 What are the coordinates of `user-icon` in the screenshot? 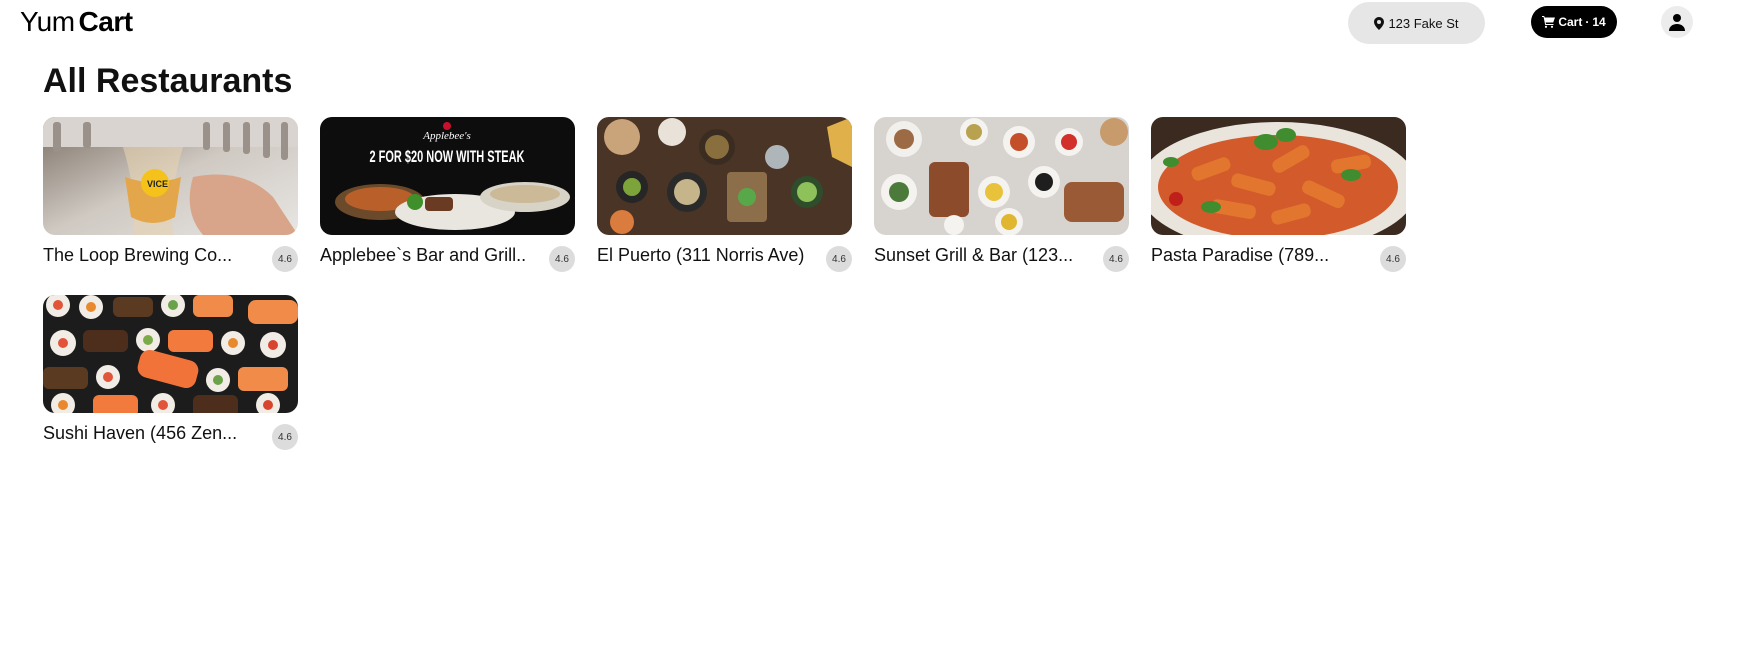 It's located at (1677, 22).